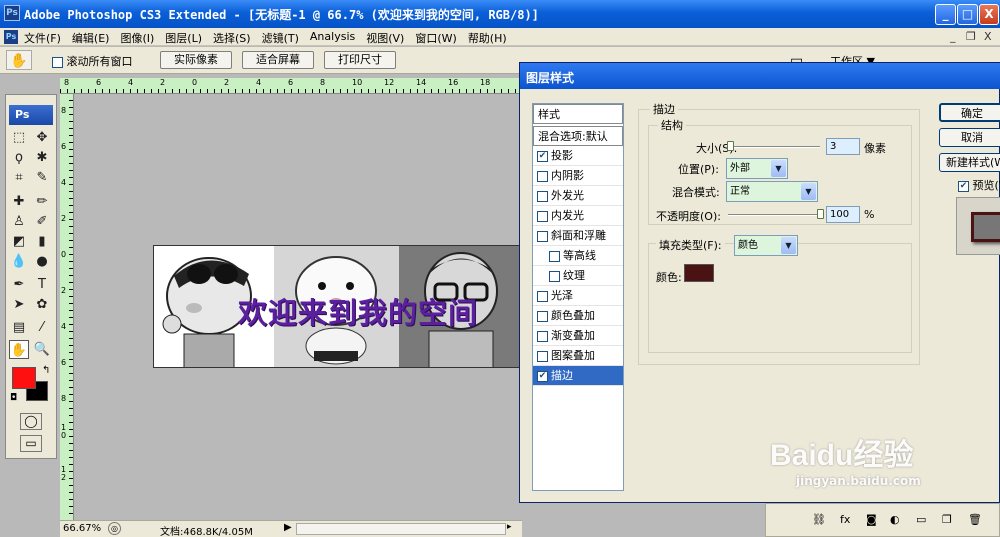 The image size is (1000, 537). I want to click on menu-help: 帮助(H), so click(487, 38).